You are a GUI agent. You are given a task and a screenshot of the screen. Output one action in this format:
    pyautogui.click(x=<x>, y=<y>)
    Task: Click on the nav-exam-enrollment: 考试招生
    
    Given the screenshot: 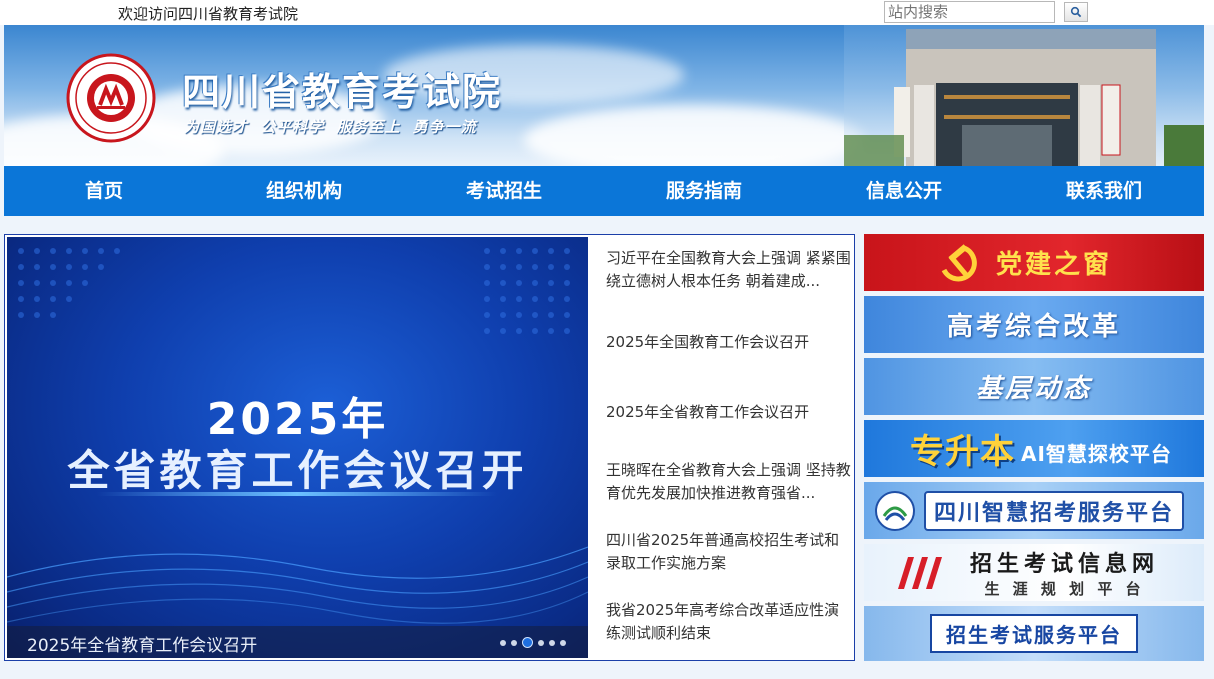 What is the action you would take?
    pyautogui.click(x=504, y=191)
    